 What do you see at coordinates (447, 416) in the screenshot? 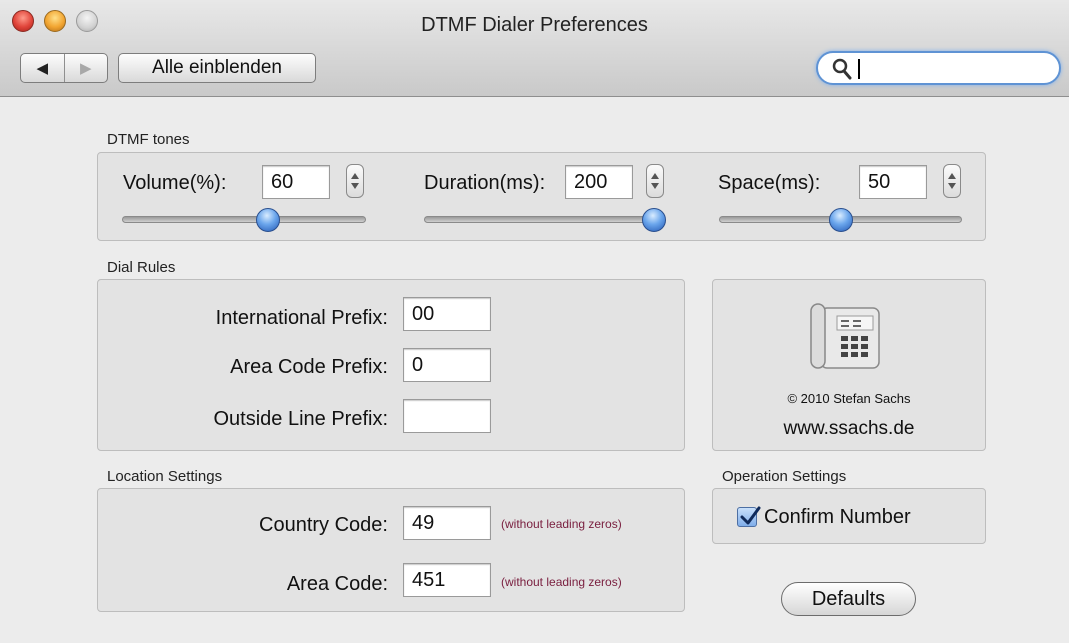
I see `outside-line-prefix-field` at bounding box center [447, 416].